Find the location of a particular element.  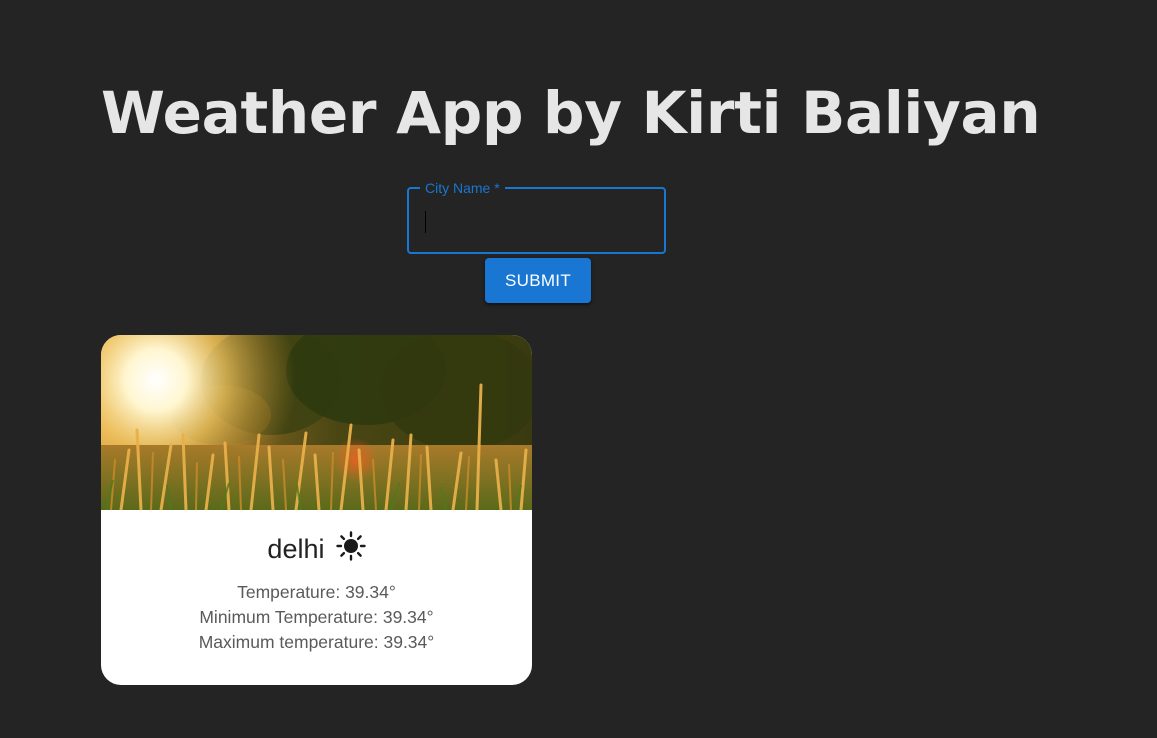

city-name-field: City Name * is located at coordinates (536, 216).